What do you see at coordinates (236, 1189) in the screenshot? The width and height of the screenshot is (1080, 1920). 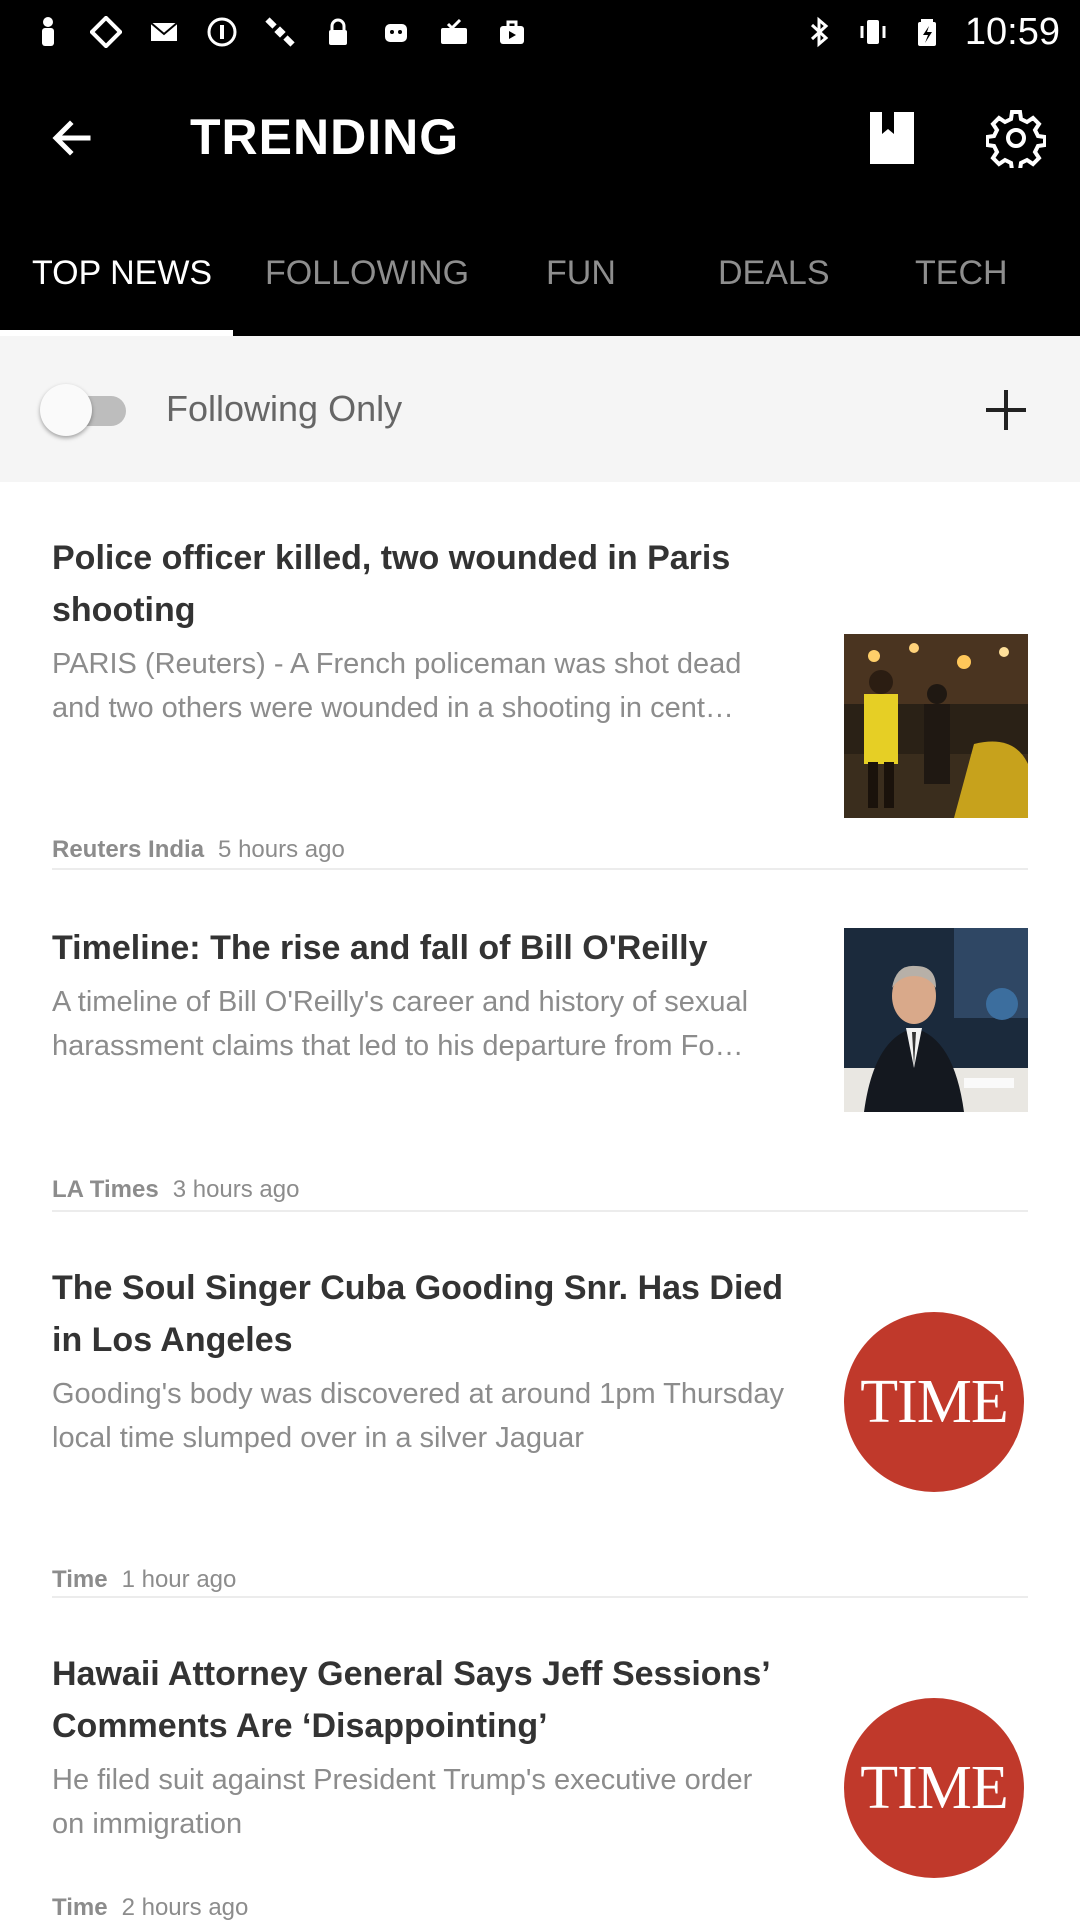 I see `article-time: 3 hours ago` at bounding box center [236, 1189].